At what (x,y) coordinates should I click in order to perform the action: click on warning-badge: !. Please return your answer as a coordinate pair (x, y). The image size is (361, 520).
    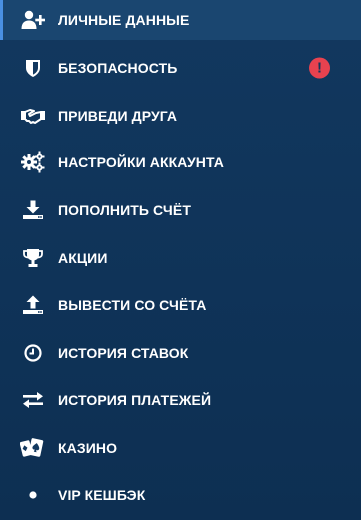
    Looking at the image, I should click on (319, 68).